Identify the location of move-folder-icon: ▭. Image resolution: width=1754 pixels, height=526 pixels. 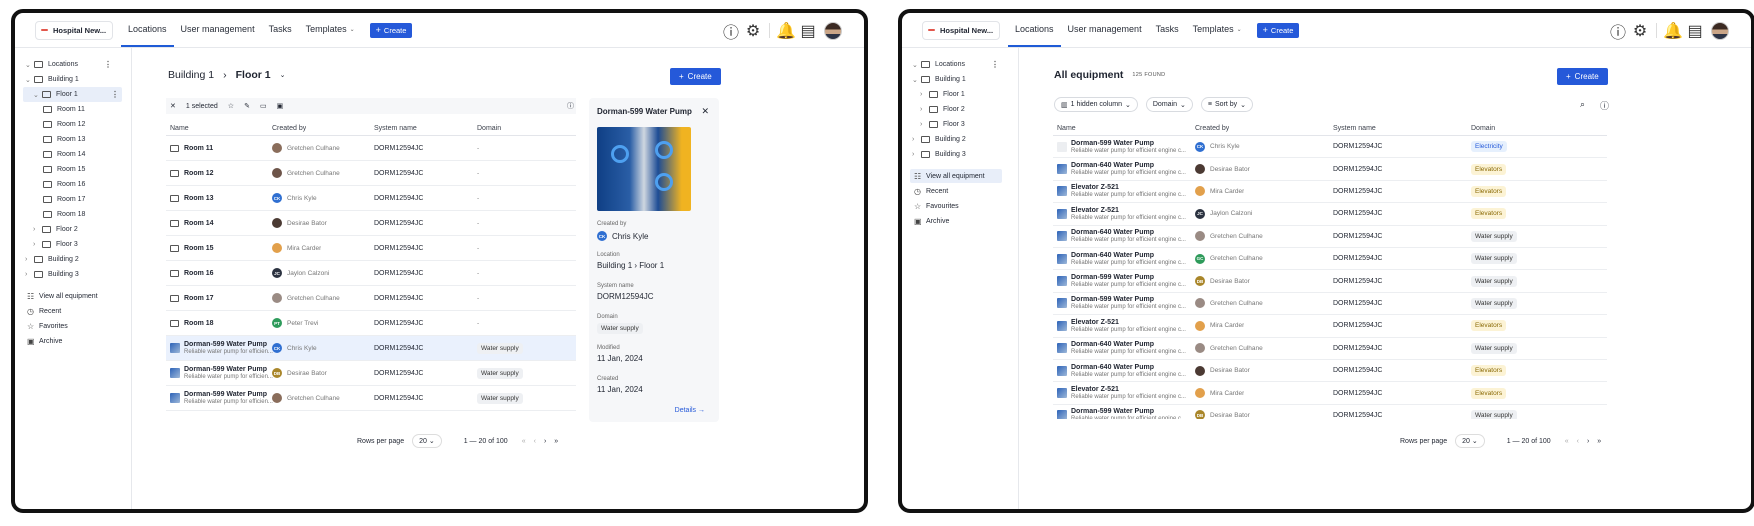
(263, 106).